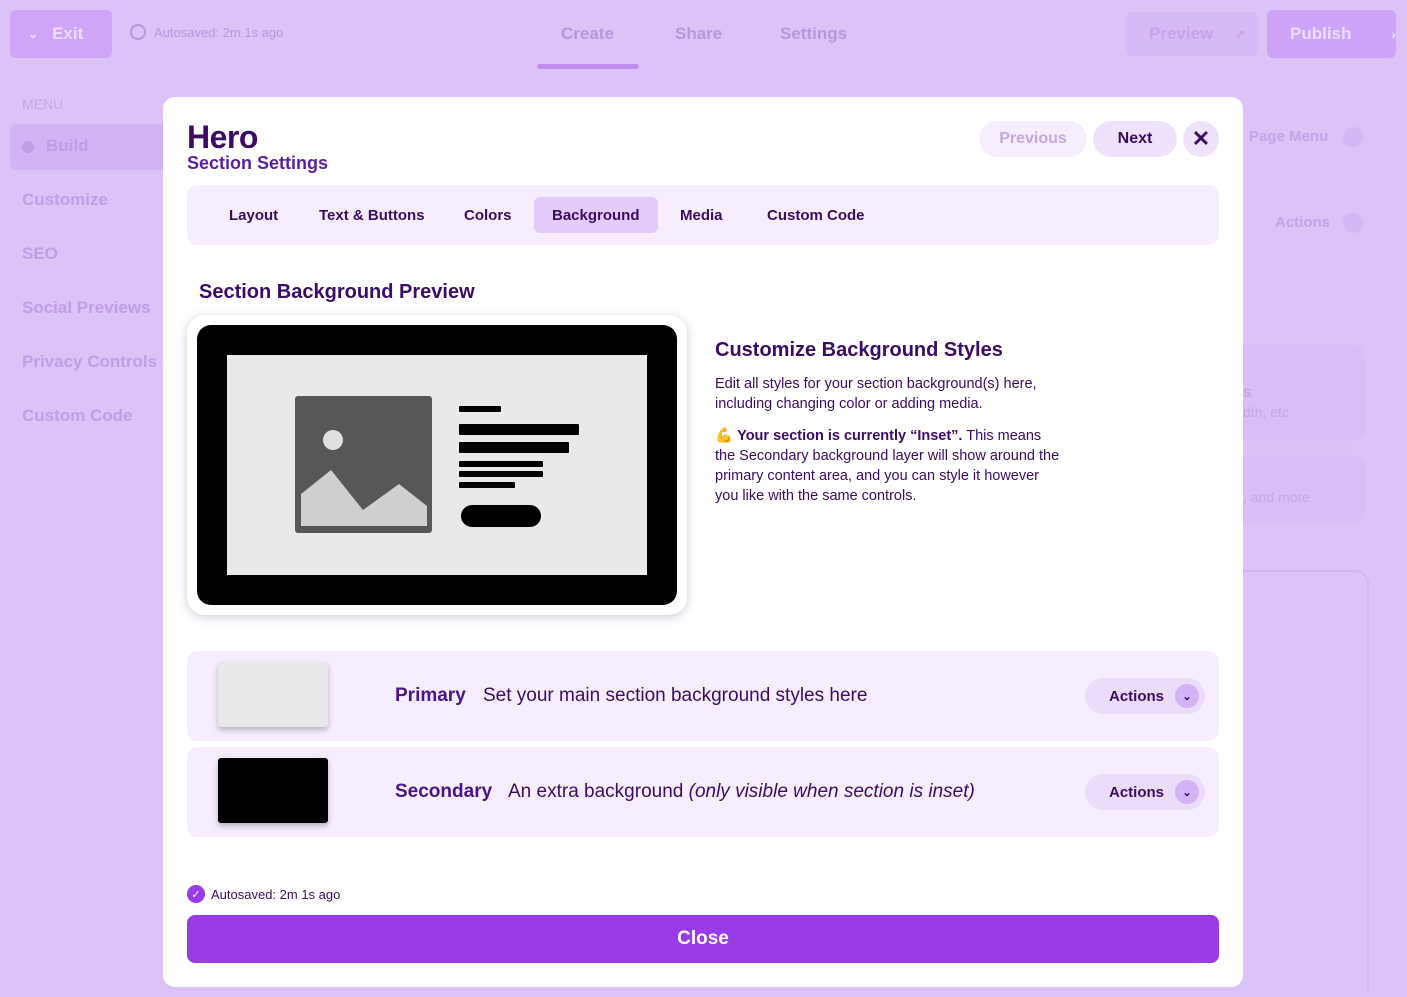 The image size is (1407, 997). What do you see at coordinates (253, 215) in the screenshot?
I see `tab-layout: Layout` at bounding box center [253, 215].